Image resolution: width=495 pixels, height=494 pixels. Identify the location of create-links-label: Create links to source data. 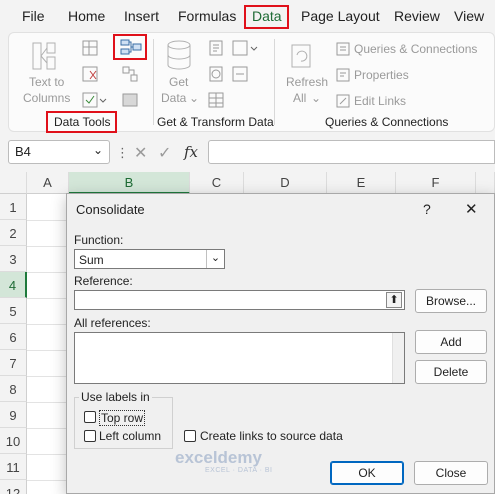
(271, 436).